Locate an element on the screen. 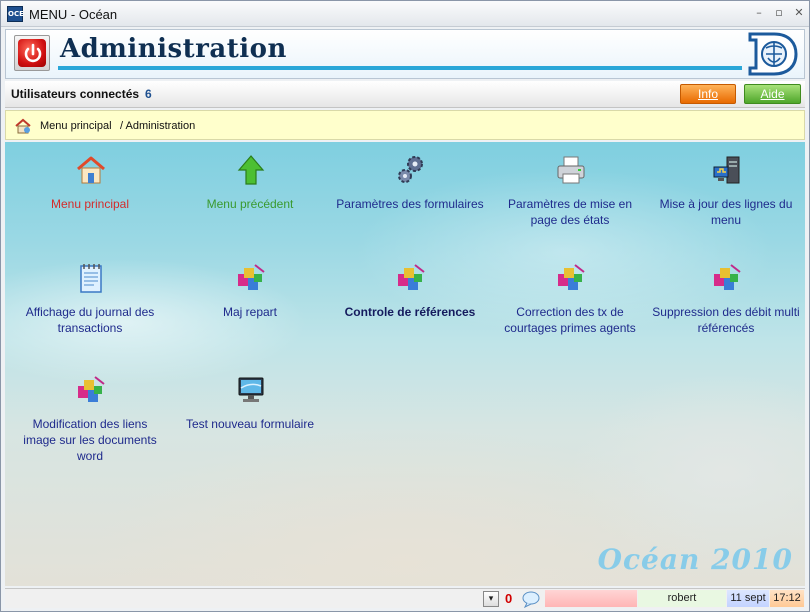 The height and width of the screenshot is (612, 810). tile-label: Maj repart is located at coordinates (250, 312).